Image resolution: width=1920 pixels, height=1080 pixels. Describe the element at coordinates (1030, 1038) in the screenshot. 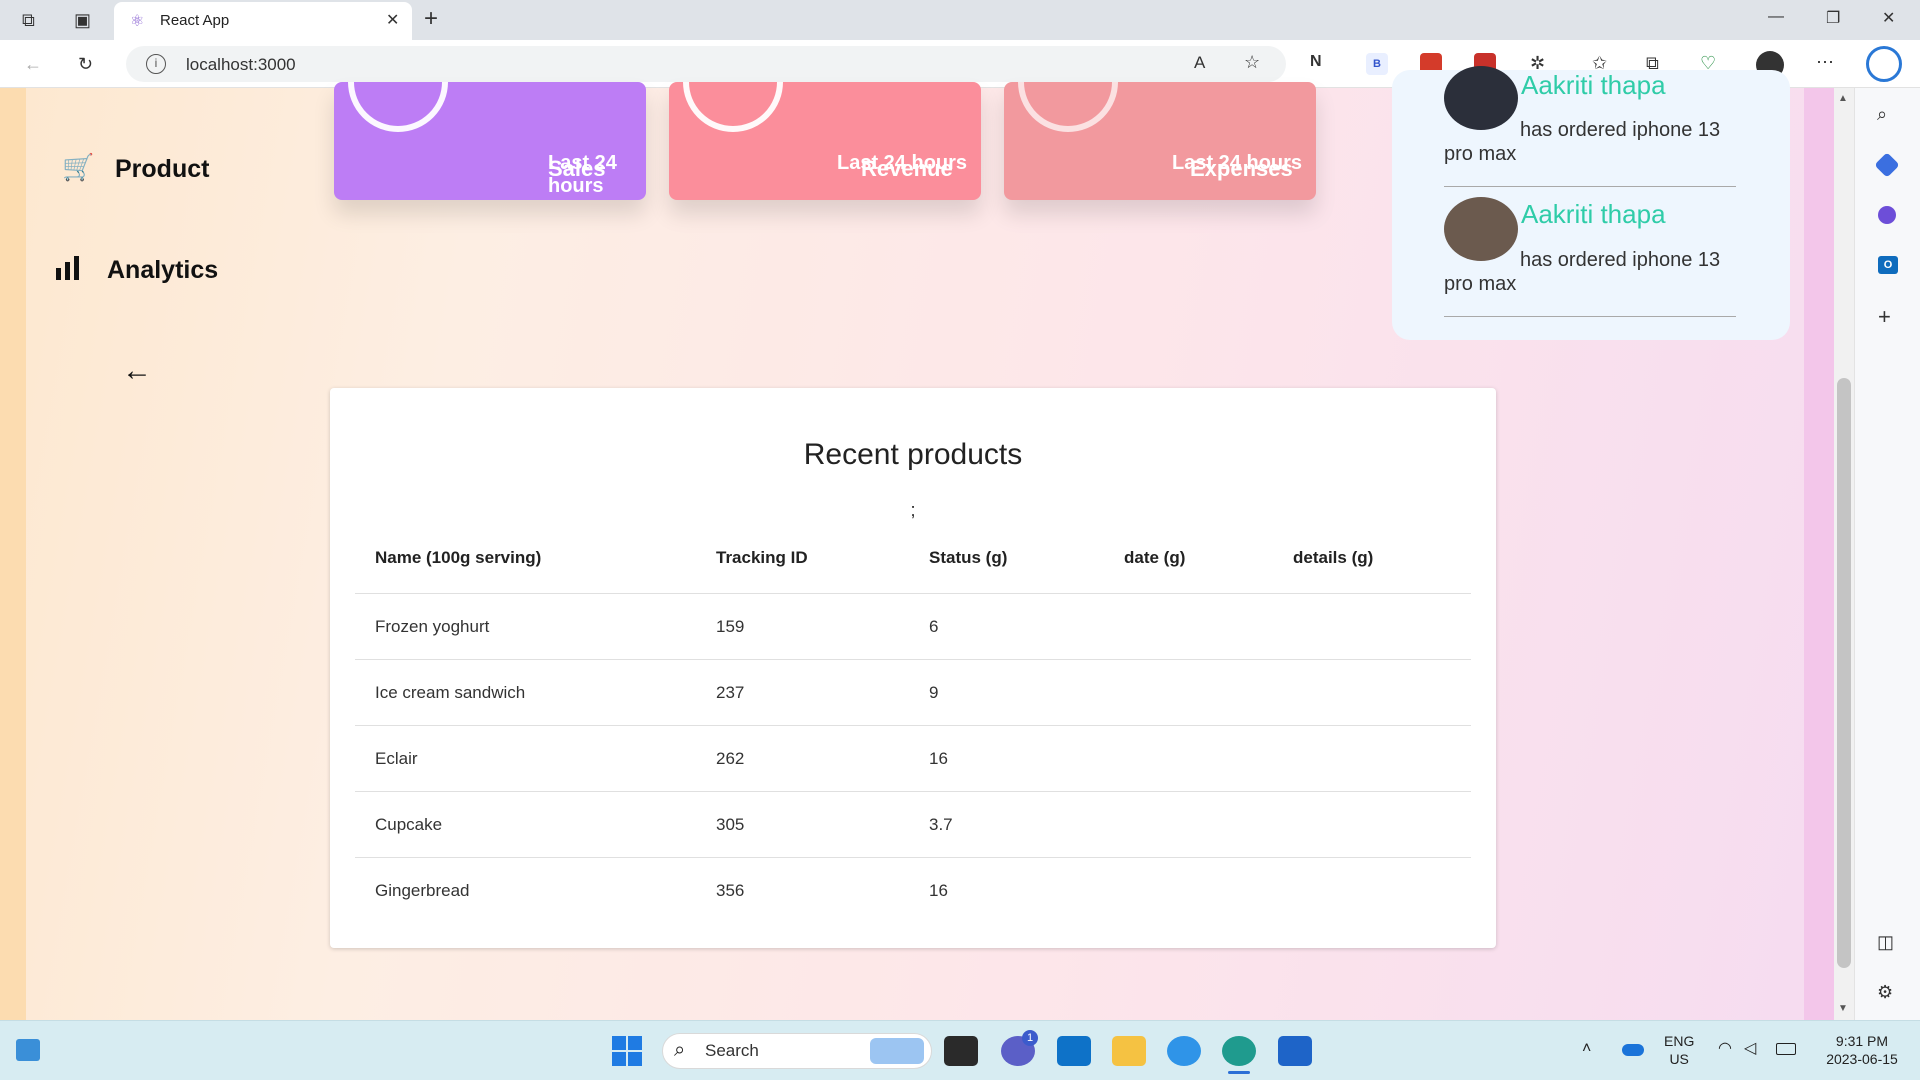

I see `chat-badge: 1` at that location.